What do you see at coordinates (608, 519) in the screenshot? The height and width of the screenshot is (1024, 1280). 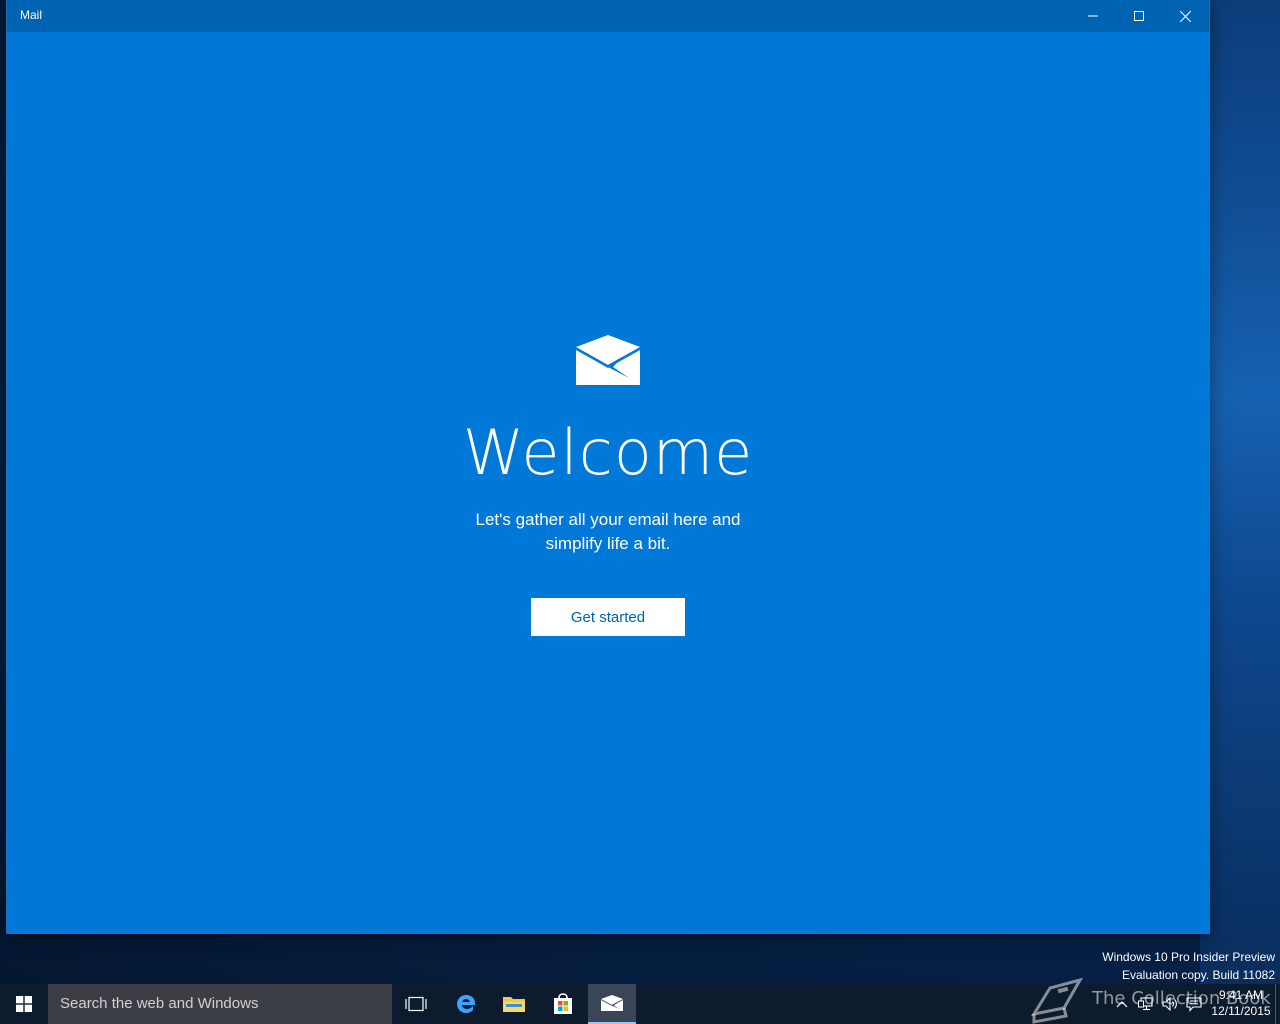 I see `subtitle-line-1: Let's gather all your email here and` at bounding box center [608, 519].